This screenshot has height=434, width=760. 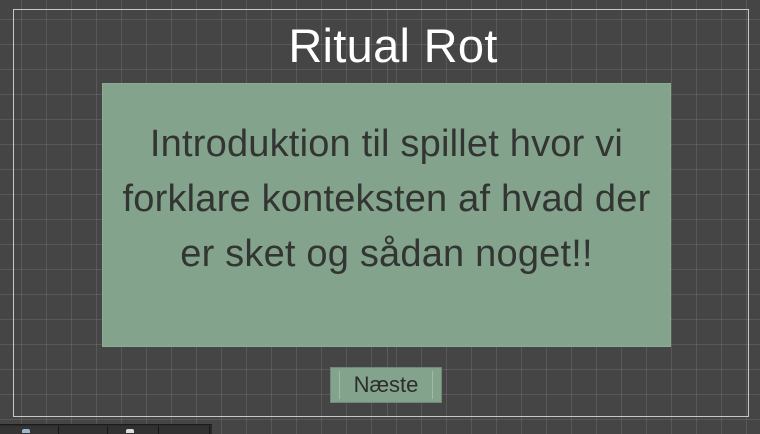 What do you see at coordinates (393, 45) in the screenshot?
I see `page-title: Ritual Rot` at bounding box center [393, 45].